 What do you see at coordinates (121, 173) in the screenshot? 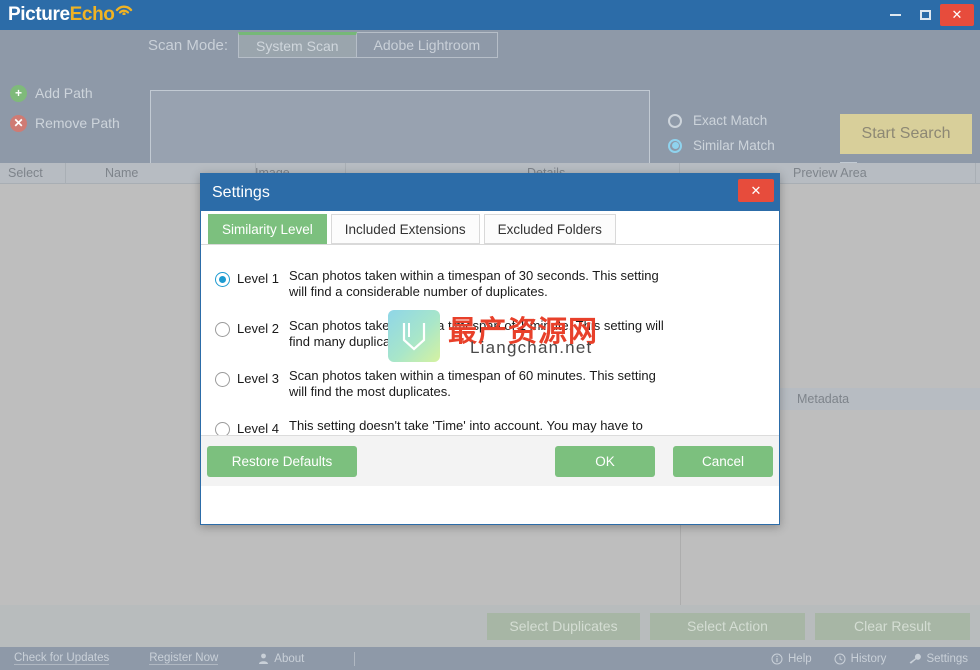
I see `column-header-name: Name` at bounding box center [121, 173].